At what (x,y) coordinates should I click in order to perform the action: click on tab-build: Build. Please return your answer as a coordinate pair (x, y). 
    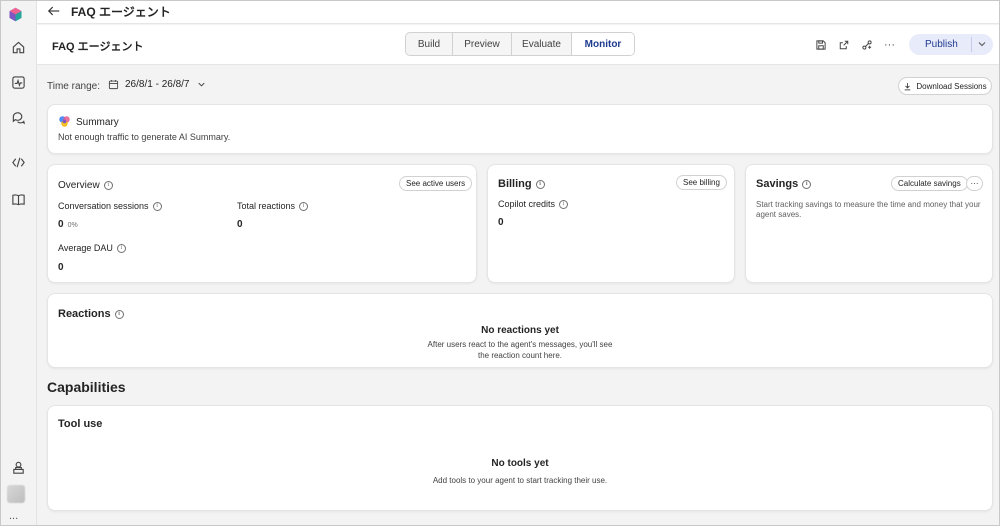
    Looking at the image, I should click on (429, 44).